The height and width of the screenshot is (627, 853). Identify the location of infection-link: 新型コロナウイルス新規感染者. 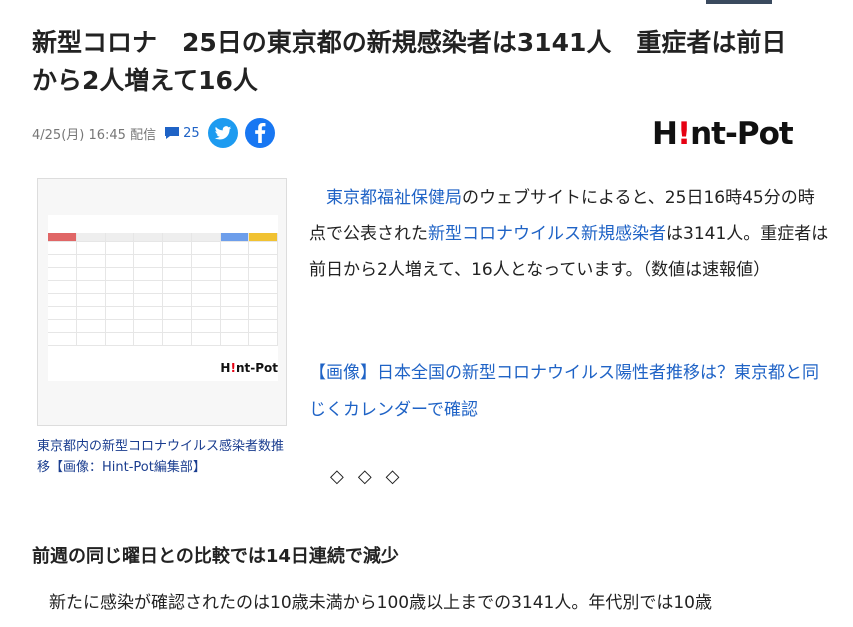
(547, 234).